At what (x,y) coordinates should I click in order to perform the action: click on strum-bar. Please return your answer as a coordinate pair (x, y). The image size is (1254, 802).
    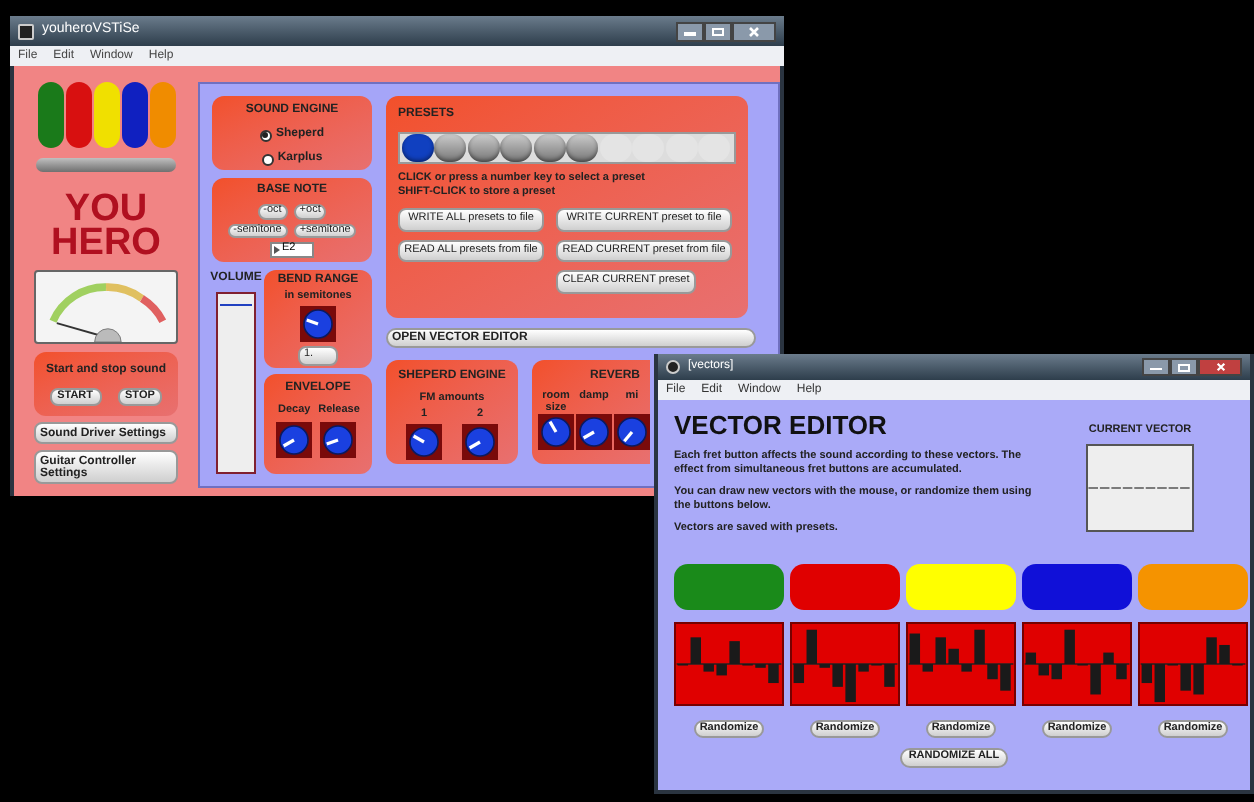
    Looking at the image, I should click on (106, 165).